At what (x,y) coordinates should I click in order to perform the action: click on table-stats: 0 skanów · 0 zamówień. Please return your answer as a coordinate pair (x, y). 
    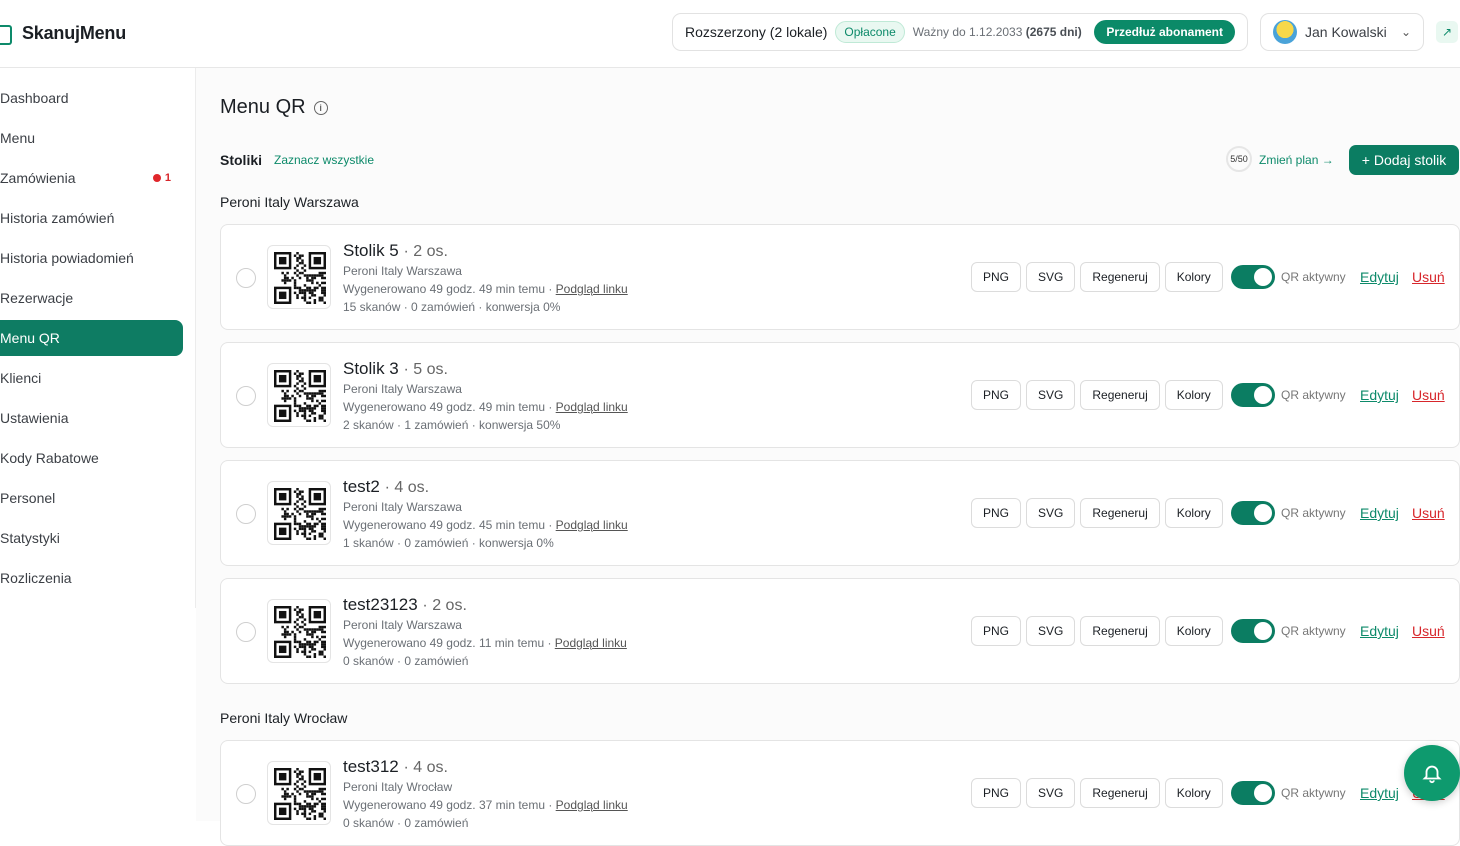
    Looking at the image, I should click on (406, 661).